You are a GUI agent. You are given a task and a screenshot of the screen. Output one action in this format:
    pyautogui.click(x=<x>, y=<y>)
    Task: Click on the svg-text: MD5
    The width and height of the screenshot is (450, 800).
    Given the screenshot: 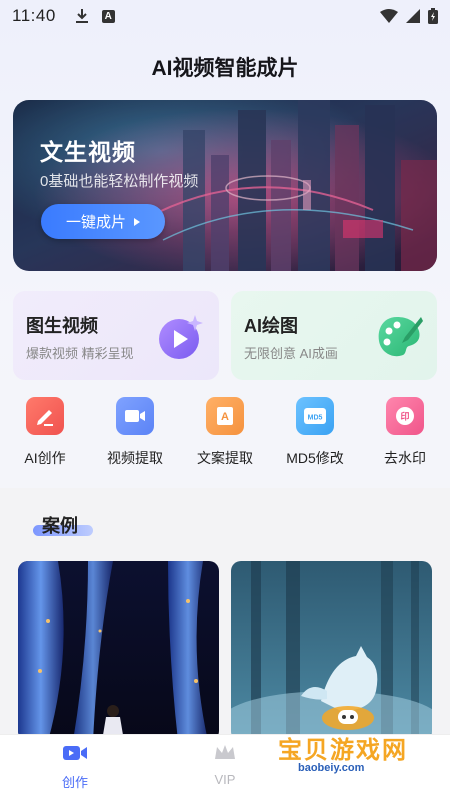 What is the action you would take?
    pyautogui.click(x=315, y=418)
    